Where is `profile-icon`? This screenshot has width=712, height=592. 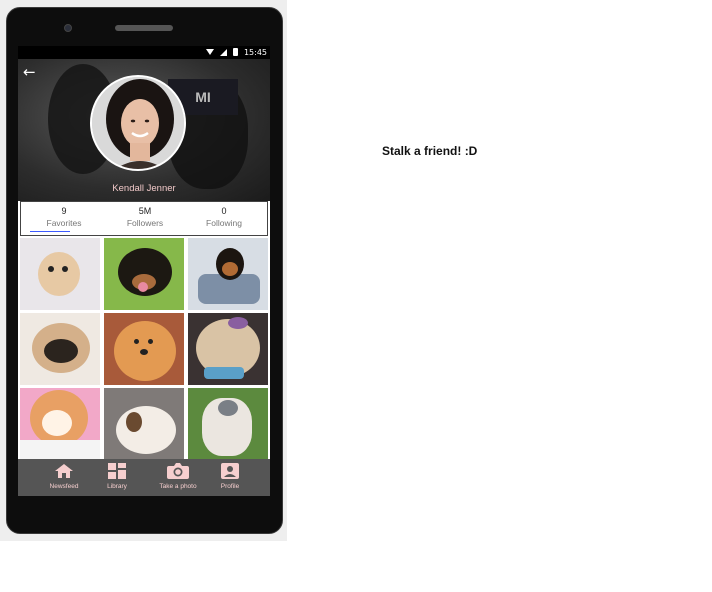
profile-icon is located at coordinates (230, 471).